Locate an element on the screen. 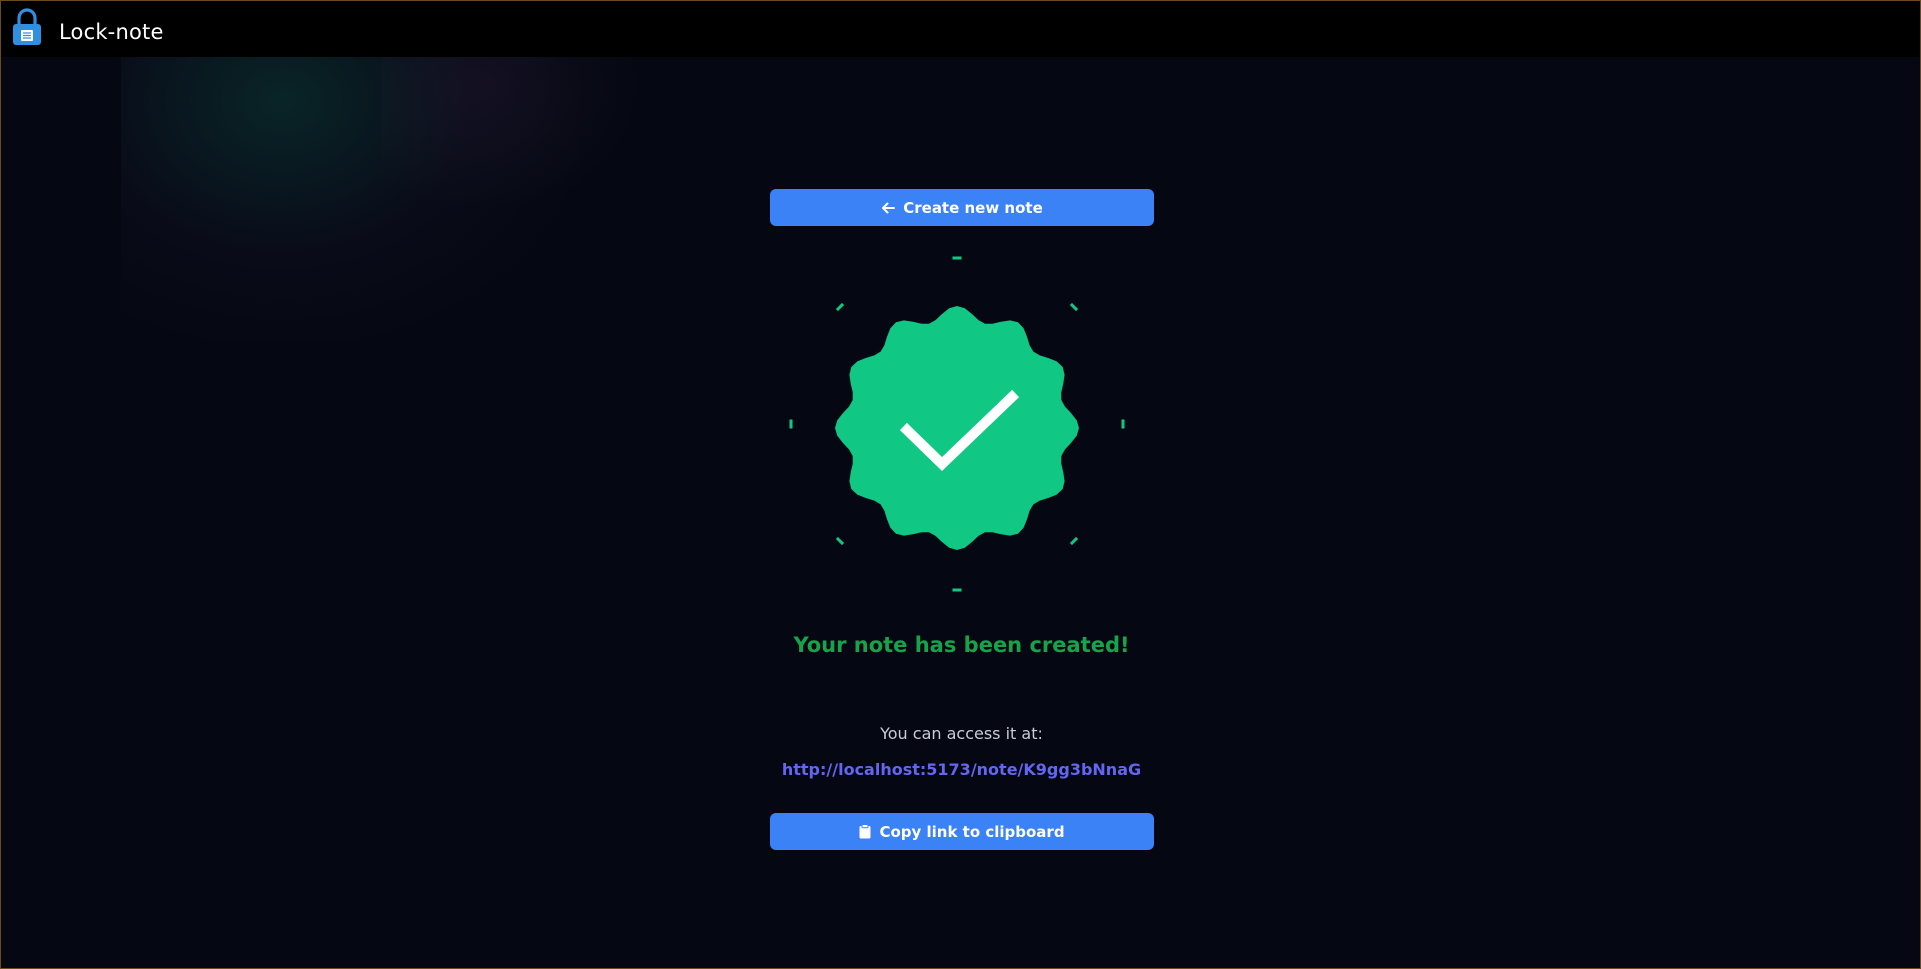 This screenshot has height=969, width=1921. top-navbar: Lock-note is located at coordinates (960, 29).